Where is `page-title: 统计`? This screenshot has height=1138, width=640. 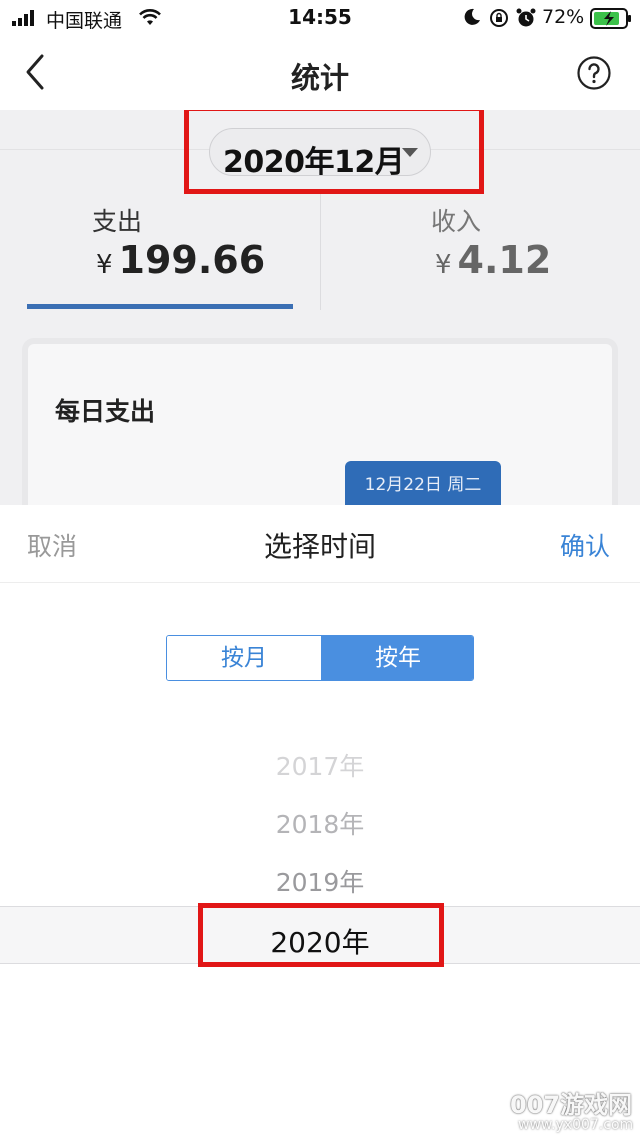 page-title: 统计 is located at coordinates (319, 78).